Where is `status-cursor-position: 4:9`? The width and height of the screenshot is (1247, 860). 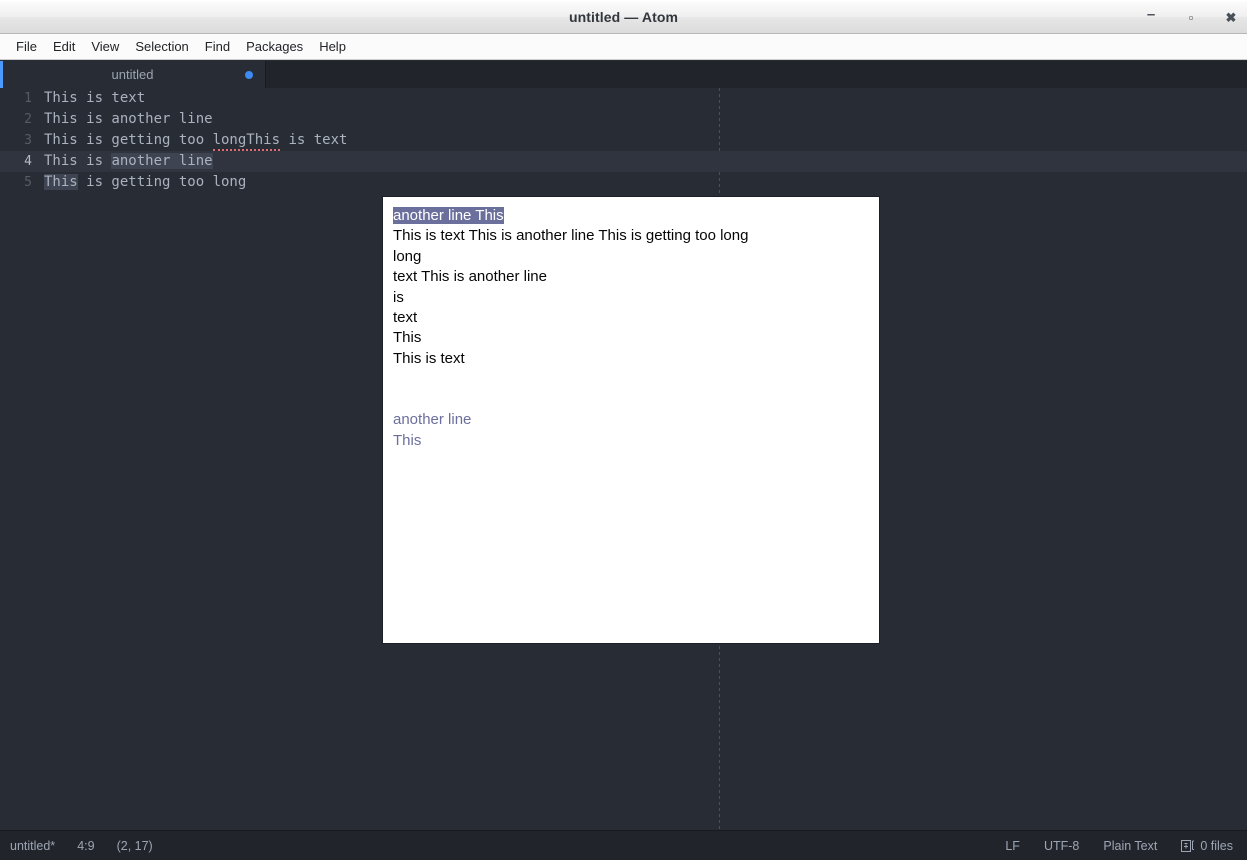
status-cursor-position: 4:9 is located at coordinates (85, 846).